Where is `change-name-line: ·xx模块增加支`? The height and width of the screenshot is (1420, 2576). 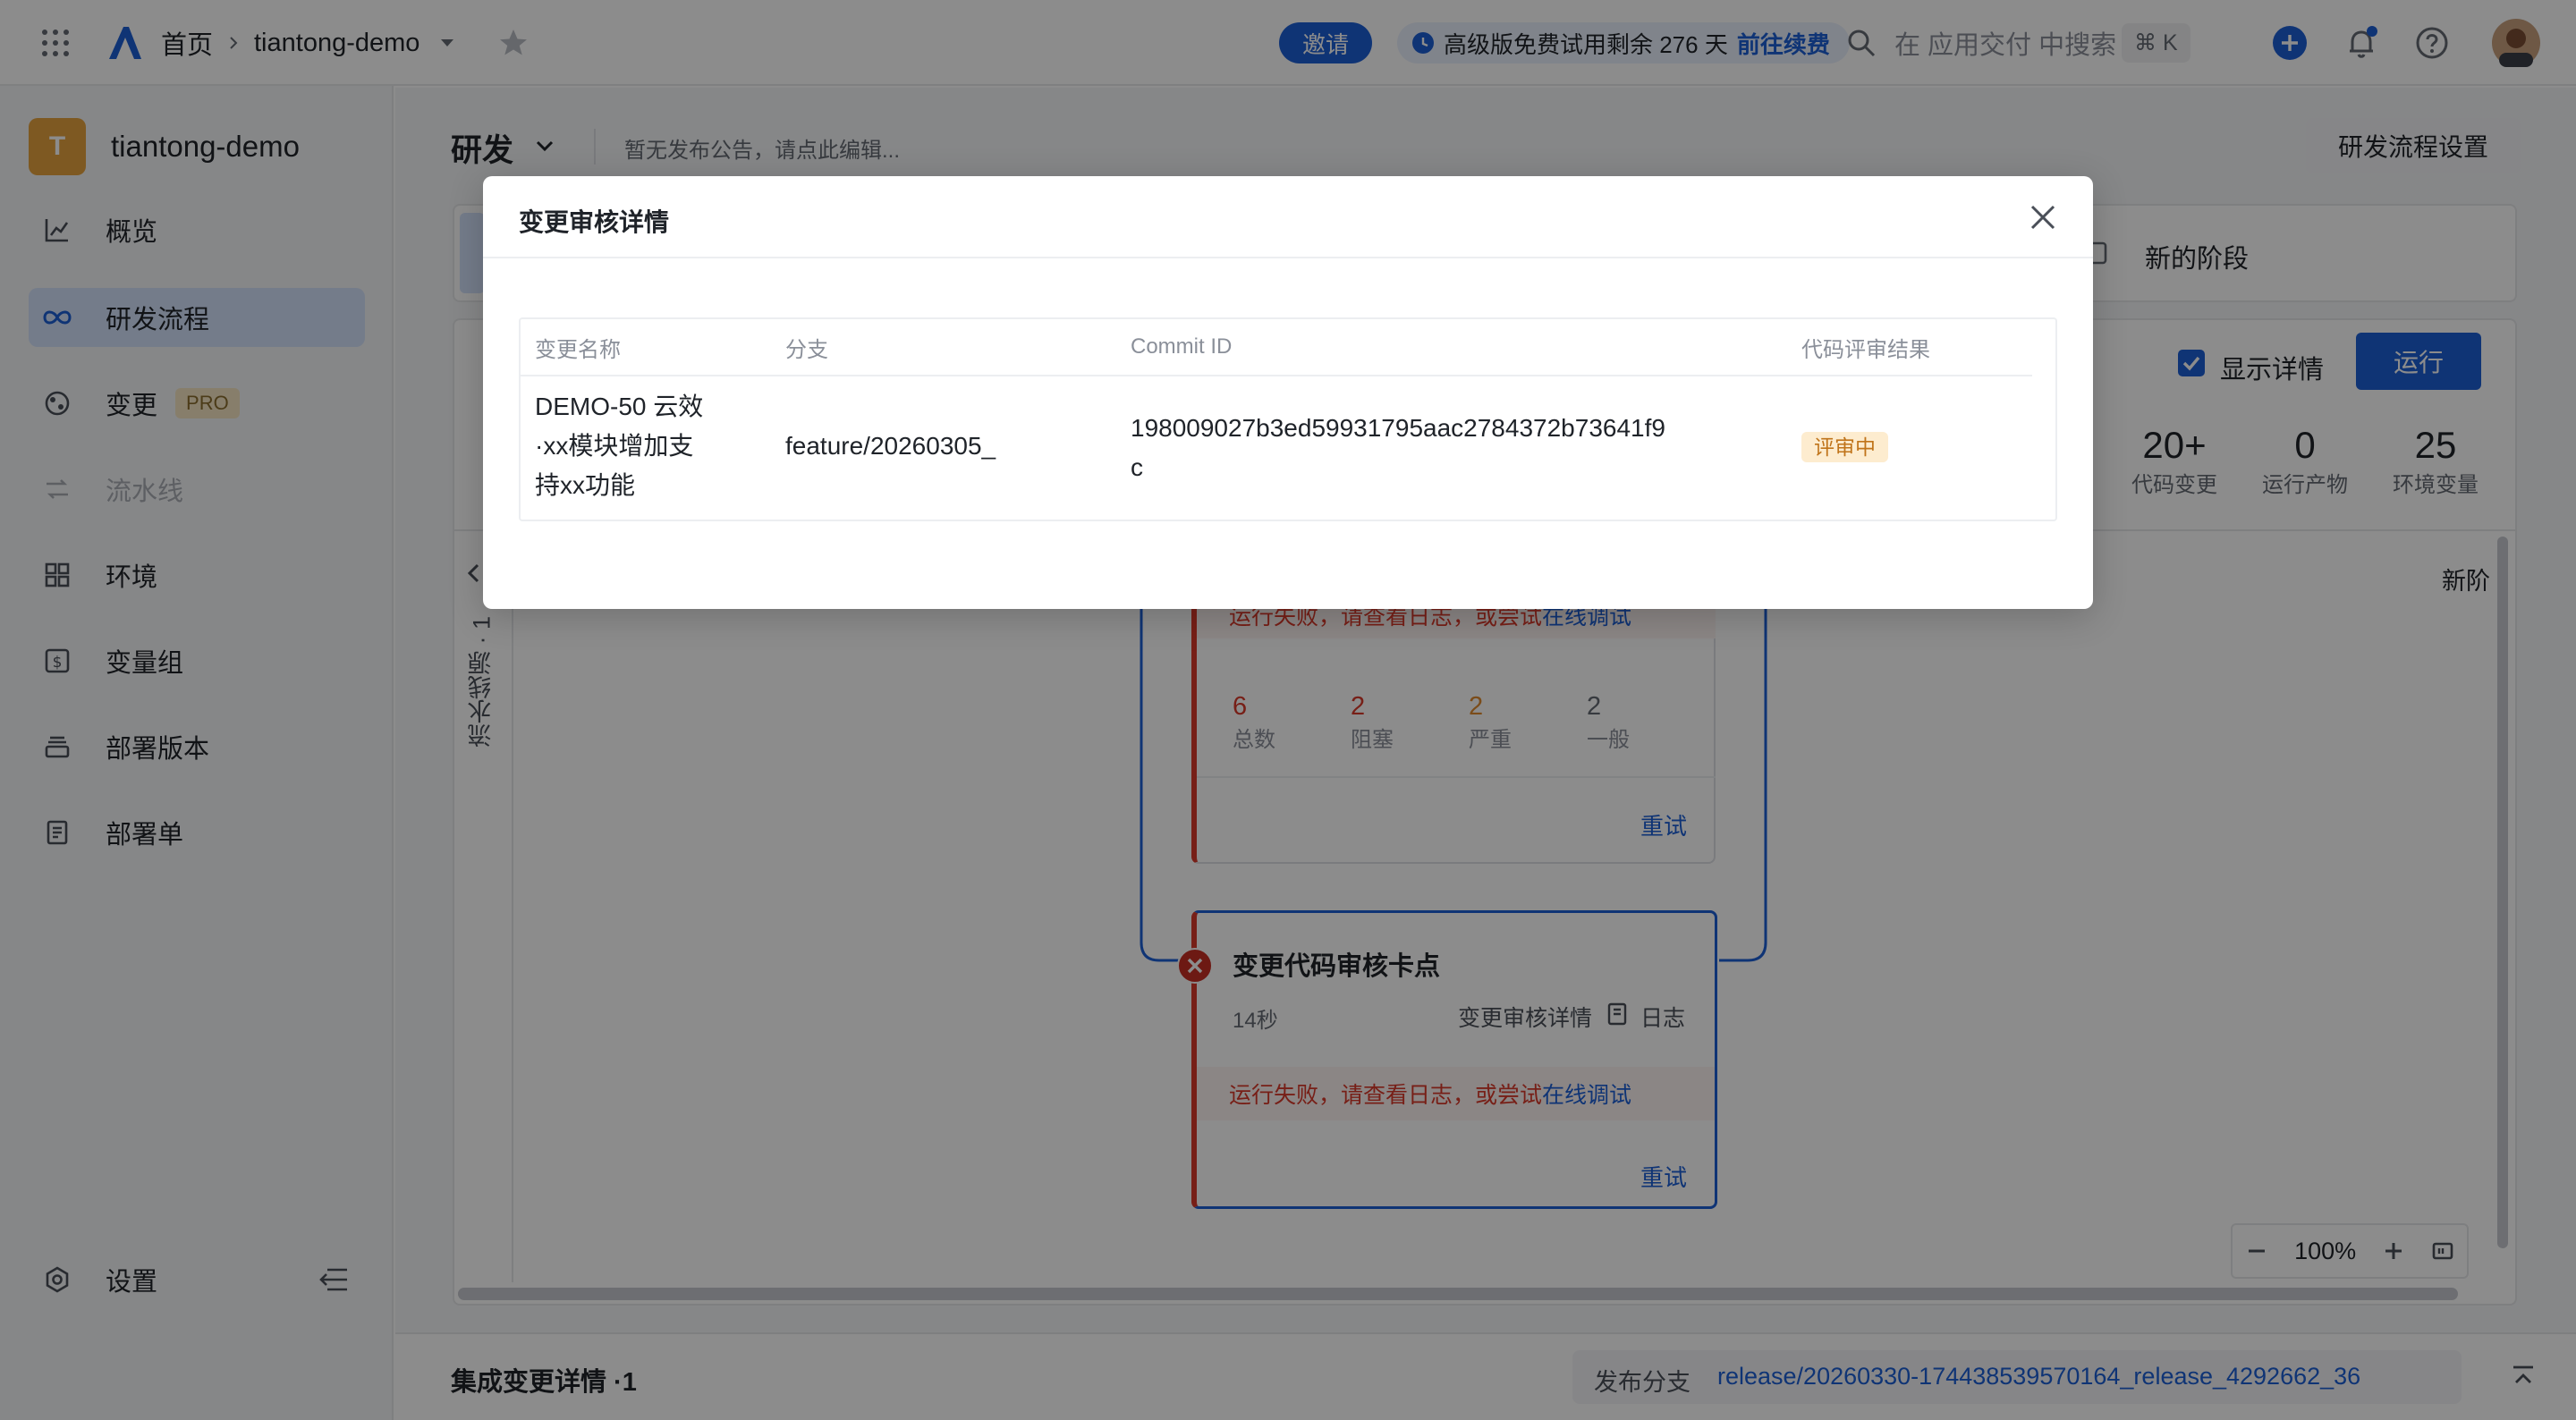
change-name-line: ·xx模块增加支 is located at coordinates (614, 446).